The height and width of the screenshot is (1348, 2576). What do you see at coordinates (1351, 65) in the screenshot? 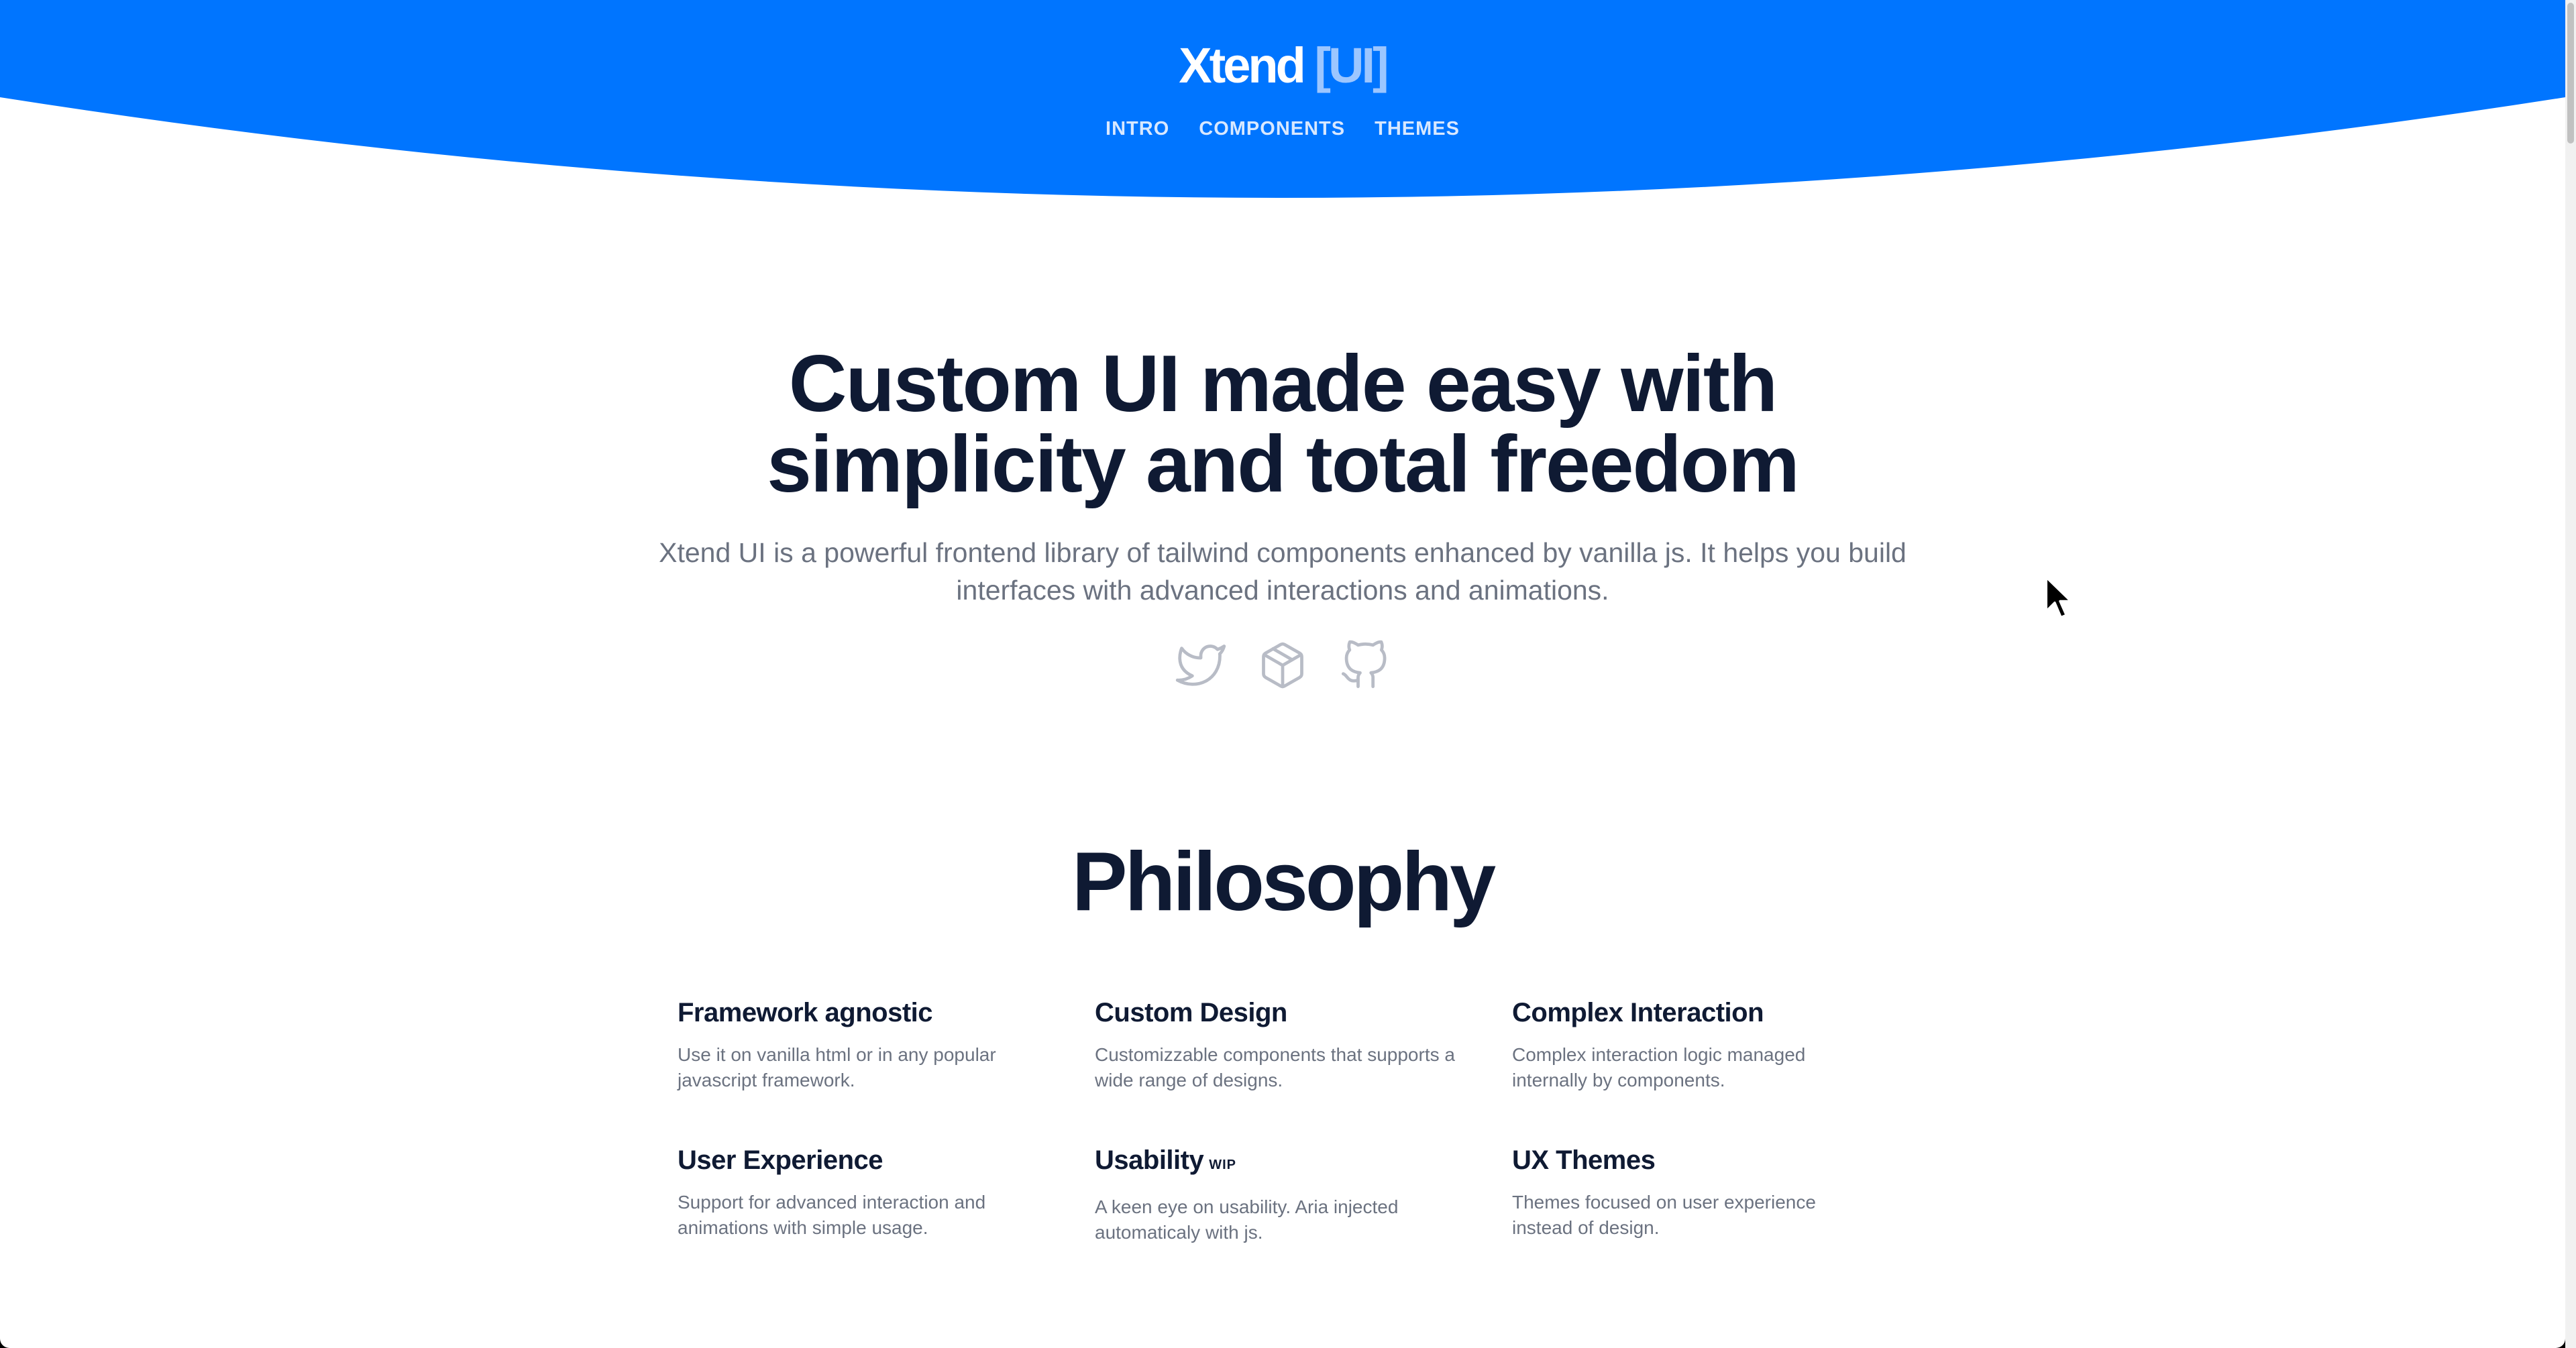
I see `logo-accent: [UI]` at bounding box center [1351, 65].